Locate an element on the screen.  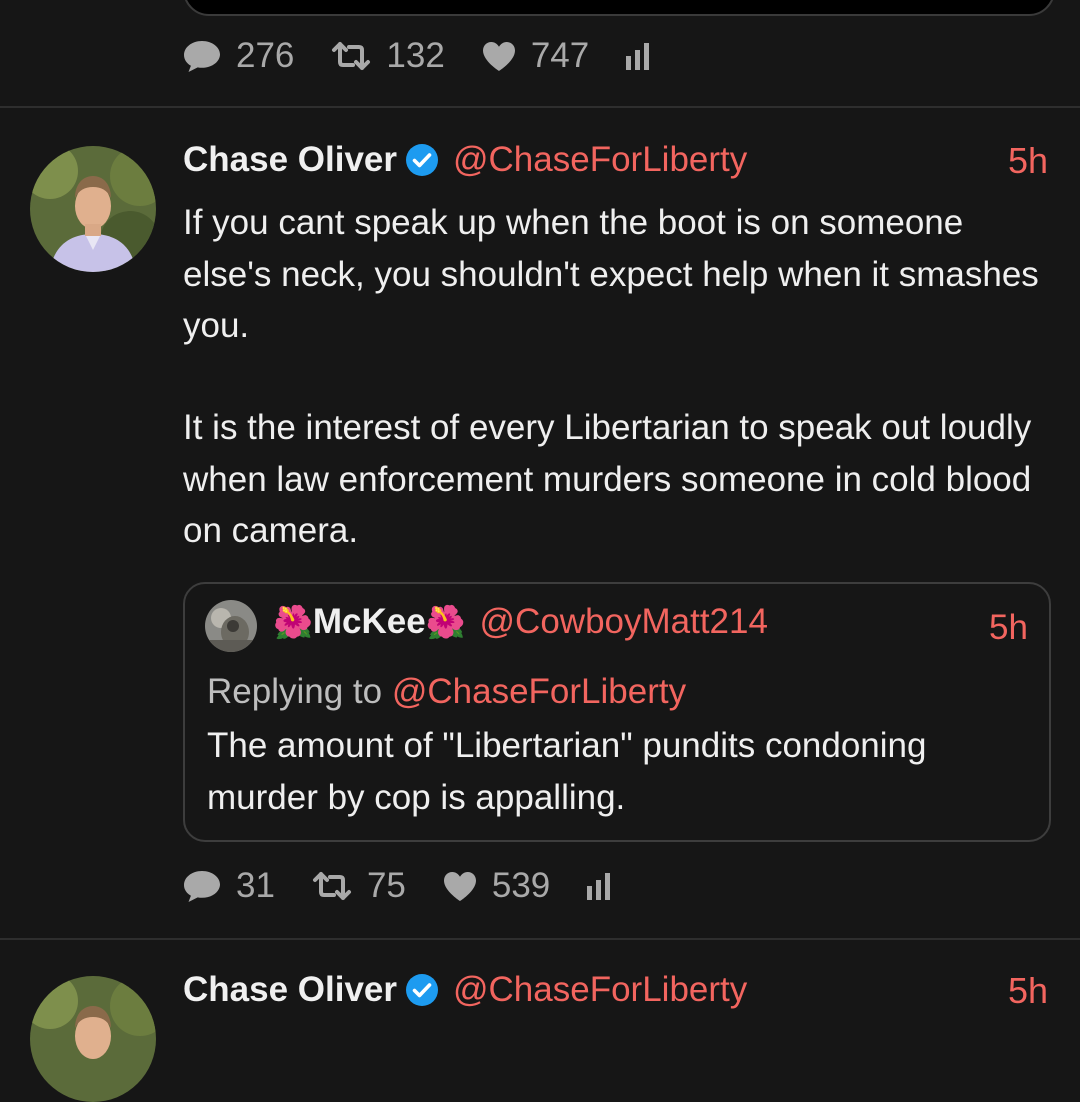
prev-tweet-stats: 276 132 747 is located at coordinates (441, 56).